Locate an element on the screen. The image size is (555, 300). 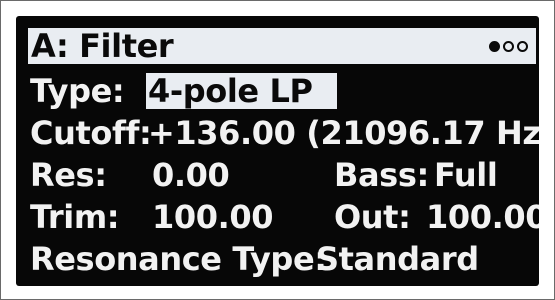
trim-label: Trim: is located at coordinates (75, 217).